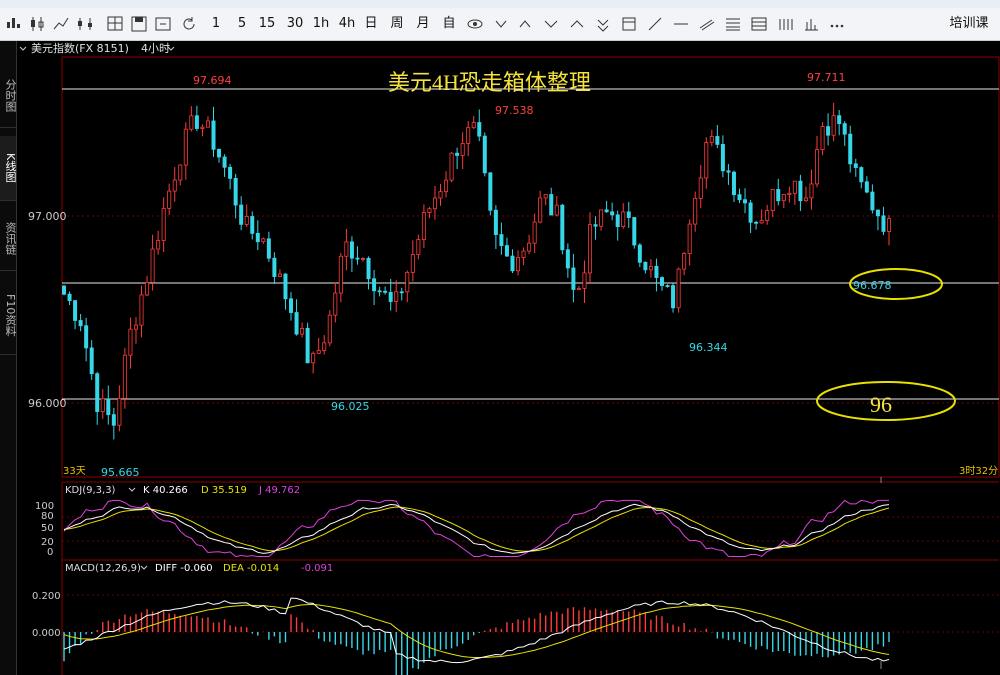  Describe the element at coordinates (139, 24) in the screenshot. I see `save-icon` at that location.